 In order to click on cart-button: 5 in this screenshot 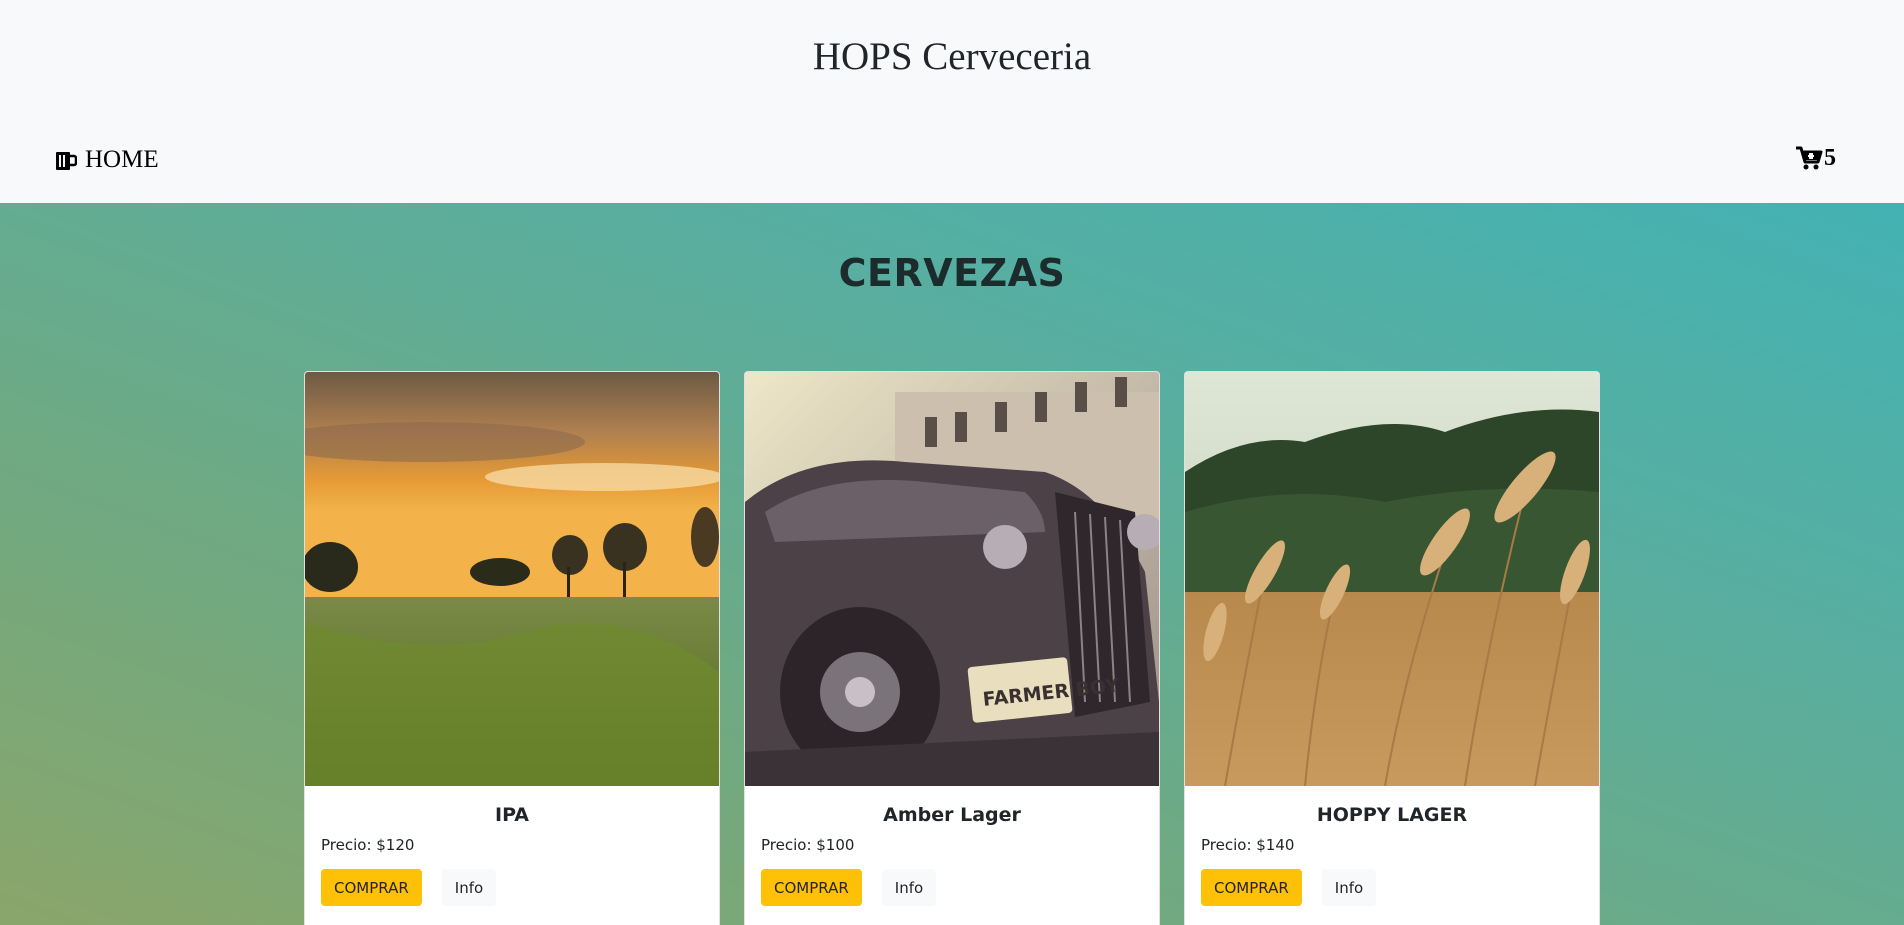, I will do `click(1815, 158)`.